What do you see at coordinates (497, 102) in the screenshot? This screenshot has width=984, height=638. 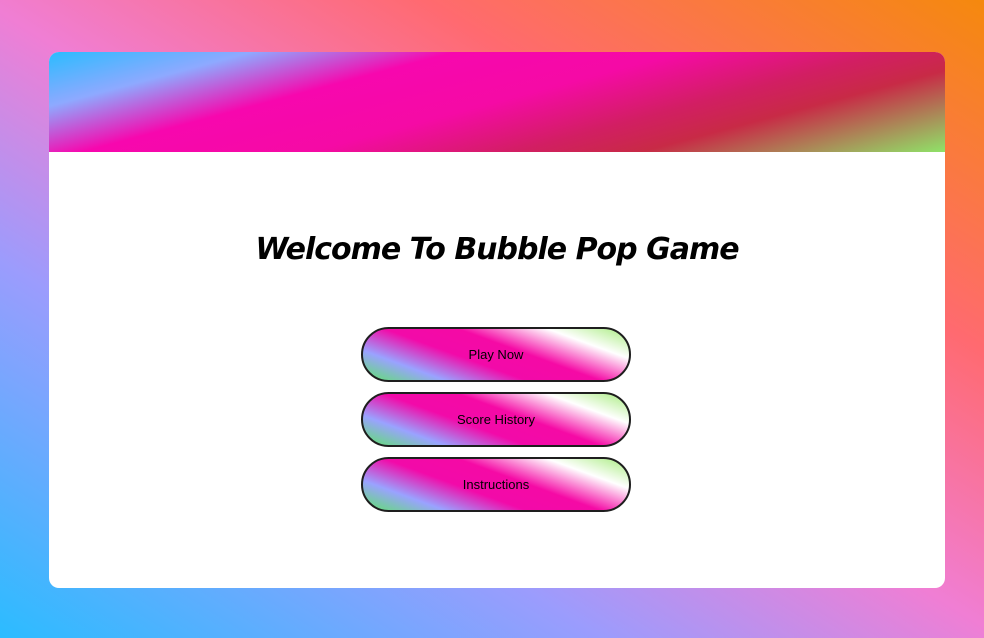 I see `card-header-banner` at bounding box center [497, 102].